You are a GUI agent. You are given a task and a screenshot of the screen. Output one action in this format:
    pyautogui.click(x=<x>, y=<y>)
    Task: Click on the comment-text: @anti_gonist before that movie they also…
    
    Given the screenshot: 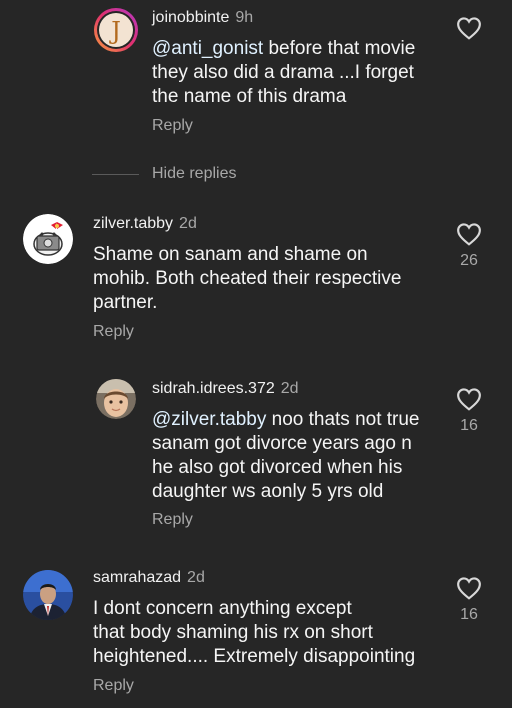 What is the action you would take?
    pyautogui.click(x=284, y=72)
    